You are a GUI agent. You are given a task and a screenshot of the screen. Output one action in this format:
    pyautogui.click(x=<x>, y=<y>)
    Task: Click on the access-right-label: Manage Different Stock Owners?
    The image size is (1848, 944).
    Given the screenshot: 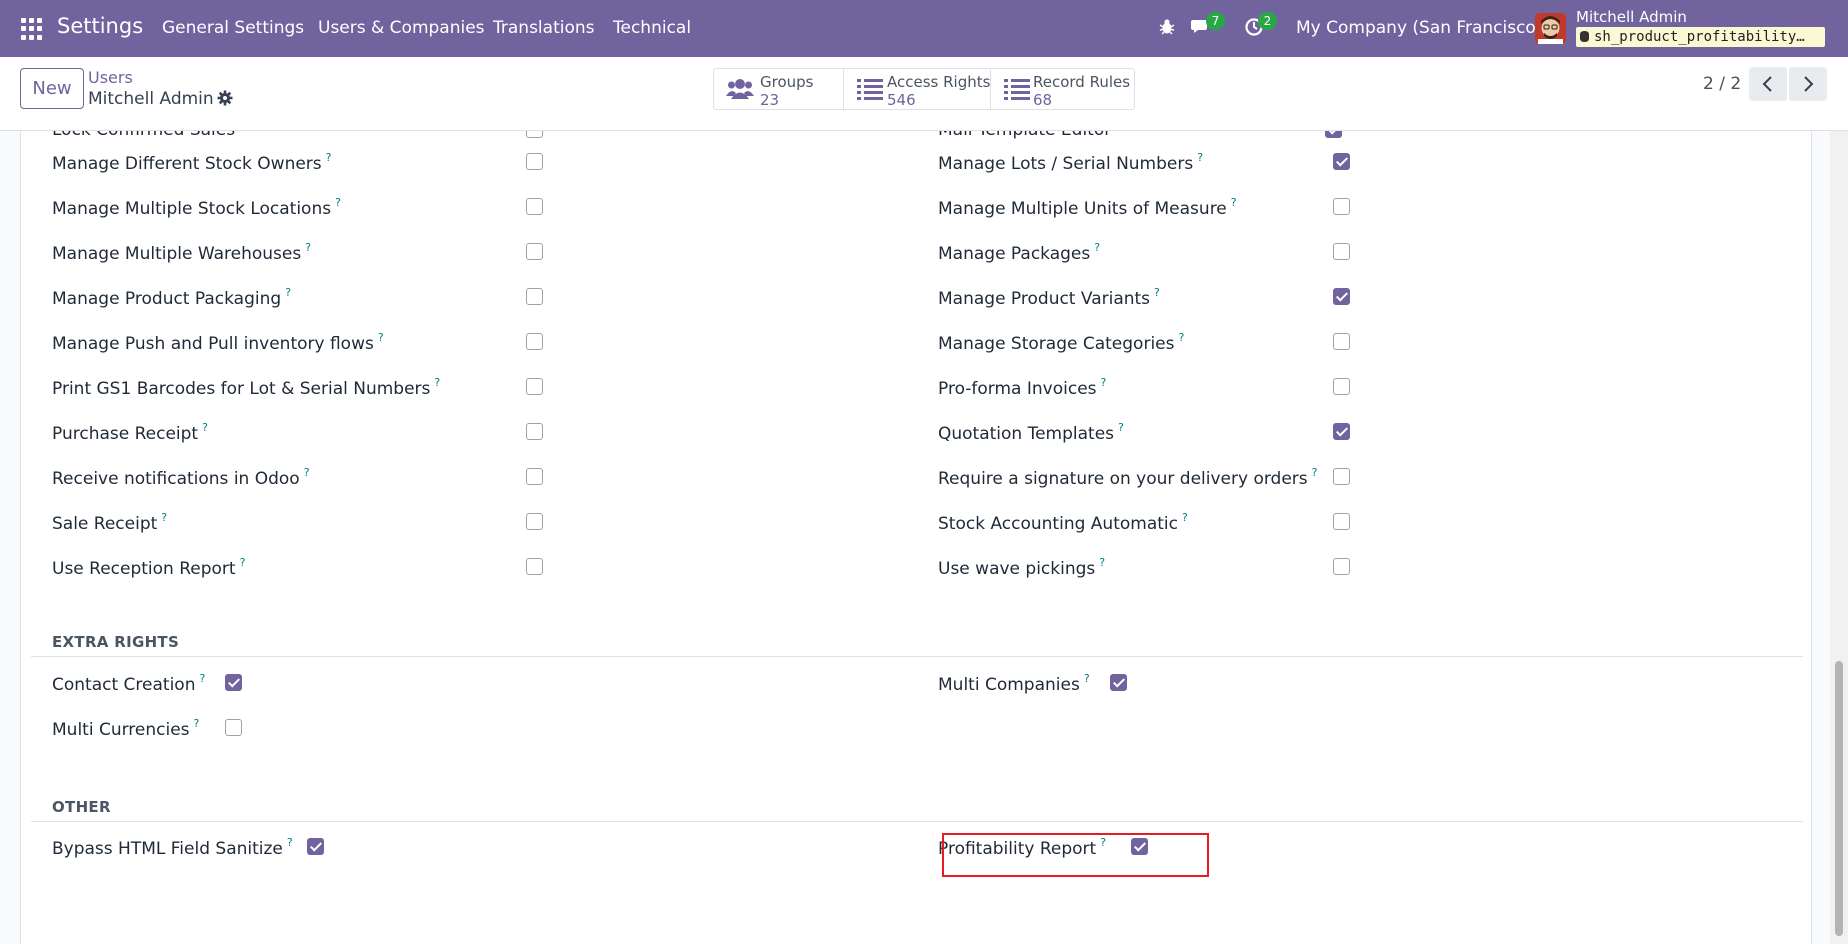 What is the action you would take?
    pyautogui.click(x=192, y=162)
    